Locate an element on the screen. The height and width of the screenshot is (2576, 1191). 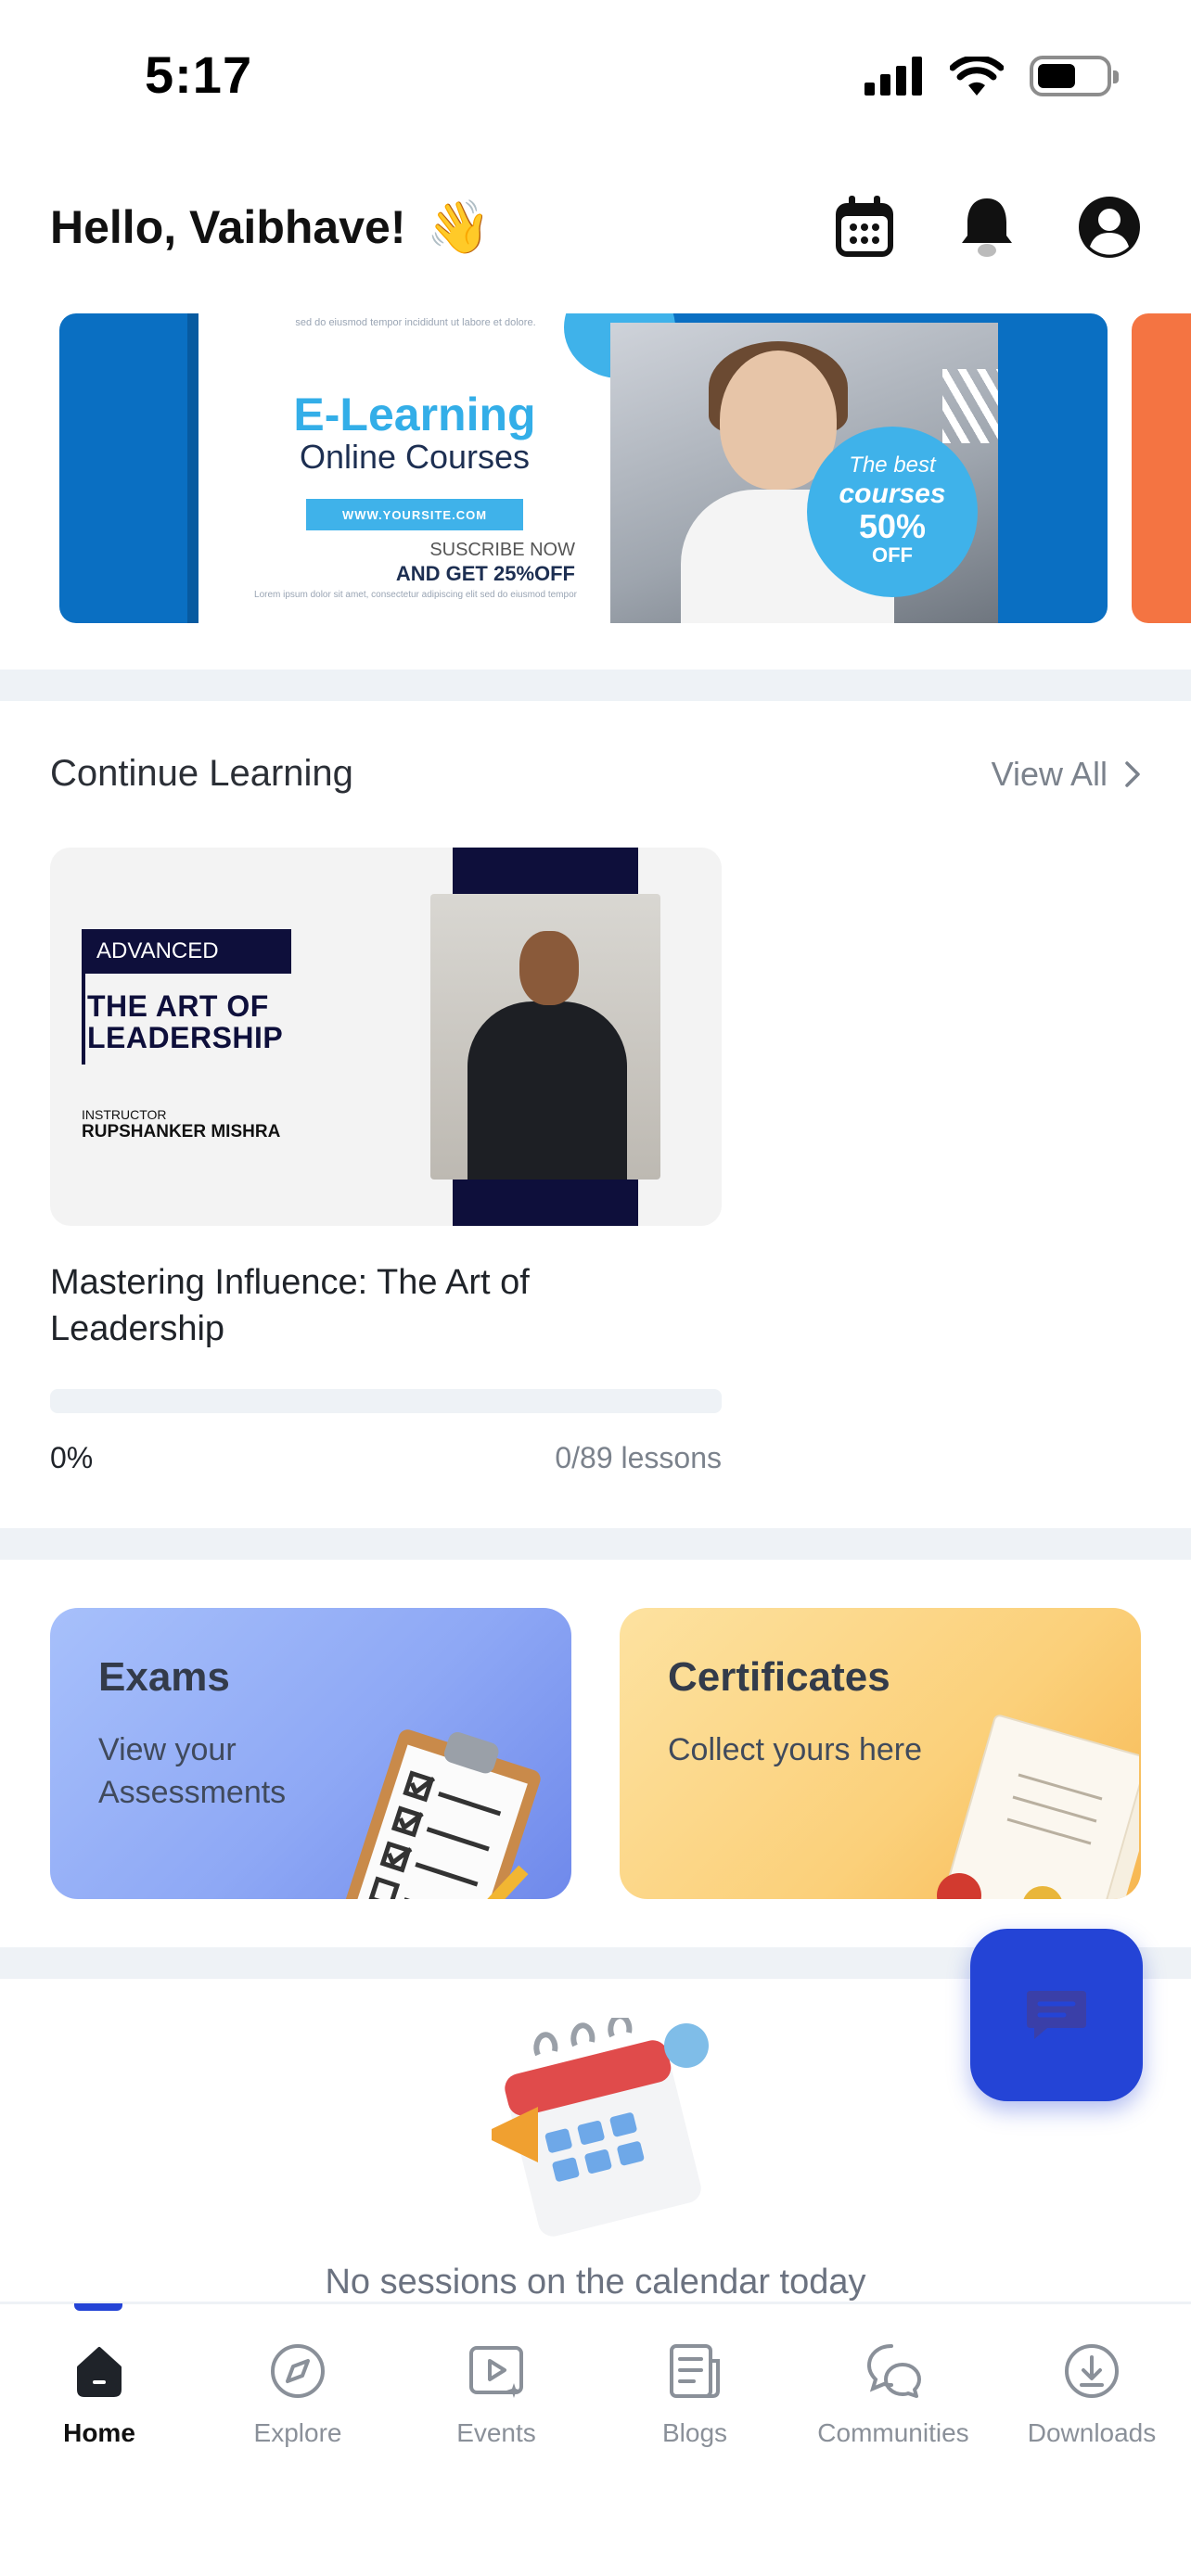
course-level-tag: ADVANCED is located at coordinates (186, 951).